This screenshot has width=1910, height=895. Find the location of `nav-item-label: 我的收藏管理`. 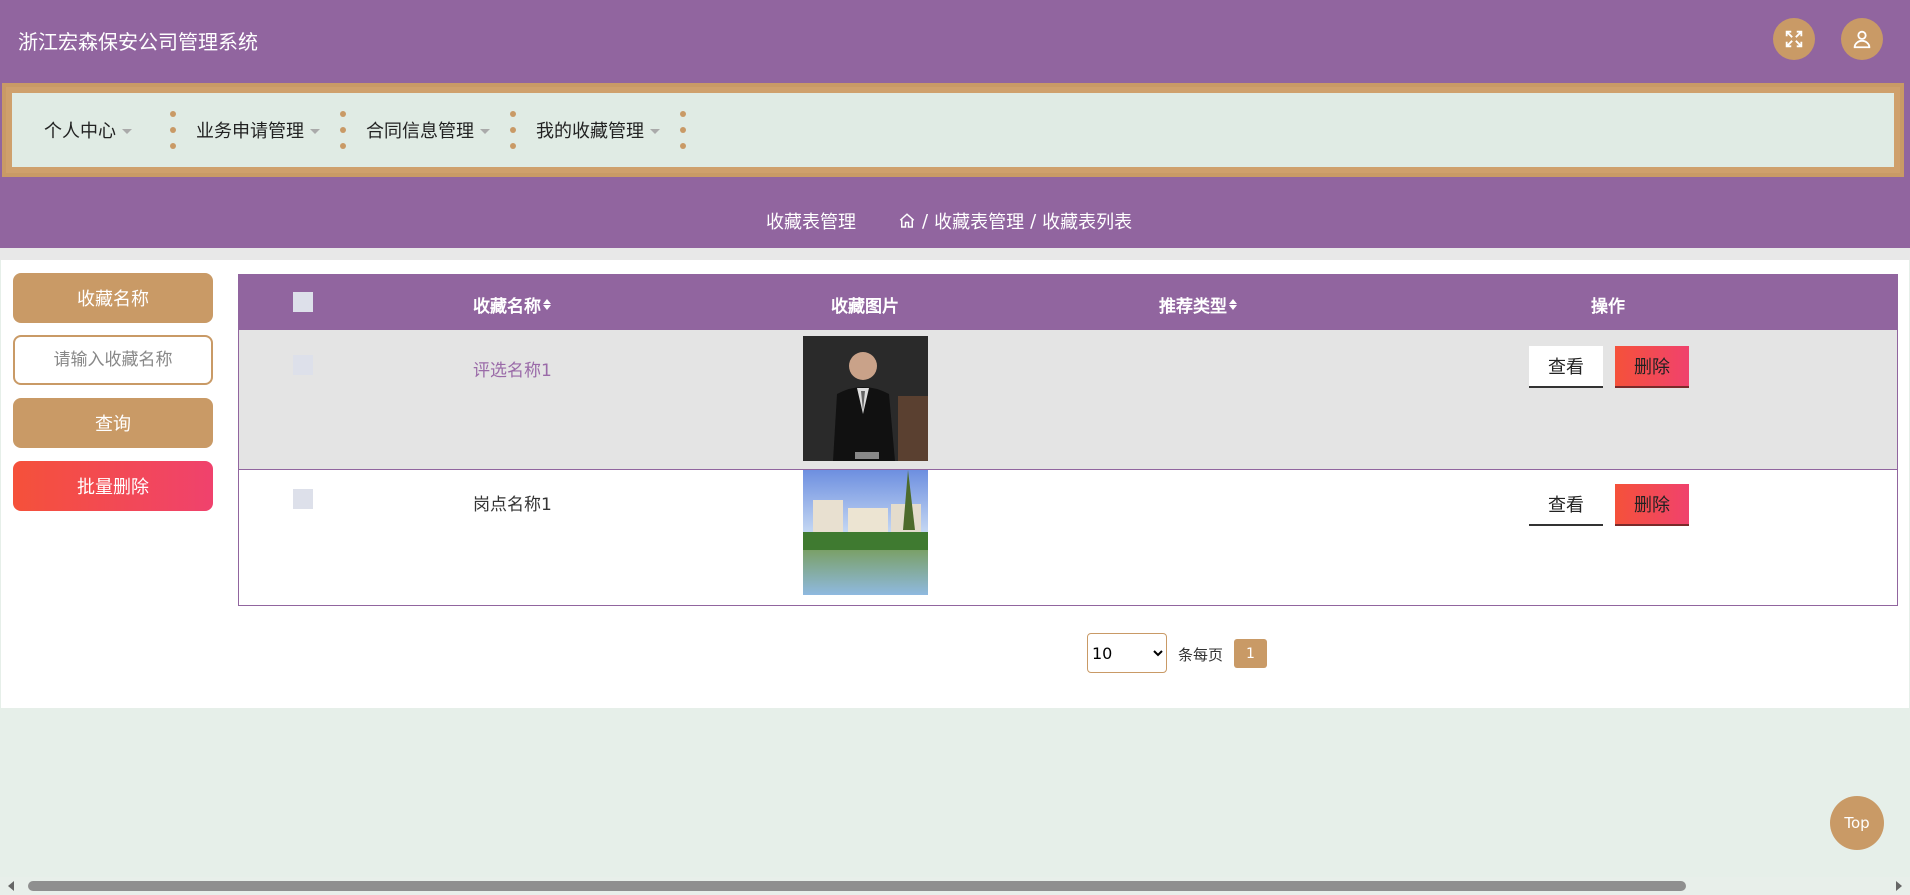

nav-item-label: 我的收藏管理 is located at coordinates (590, 131).